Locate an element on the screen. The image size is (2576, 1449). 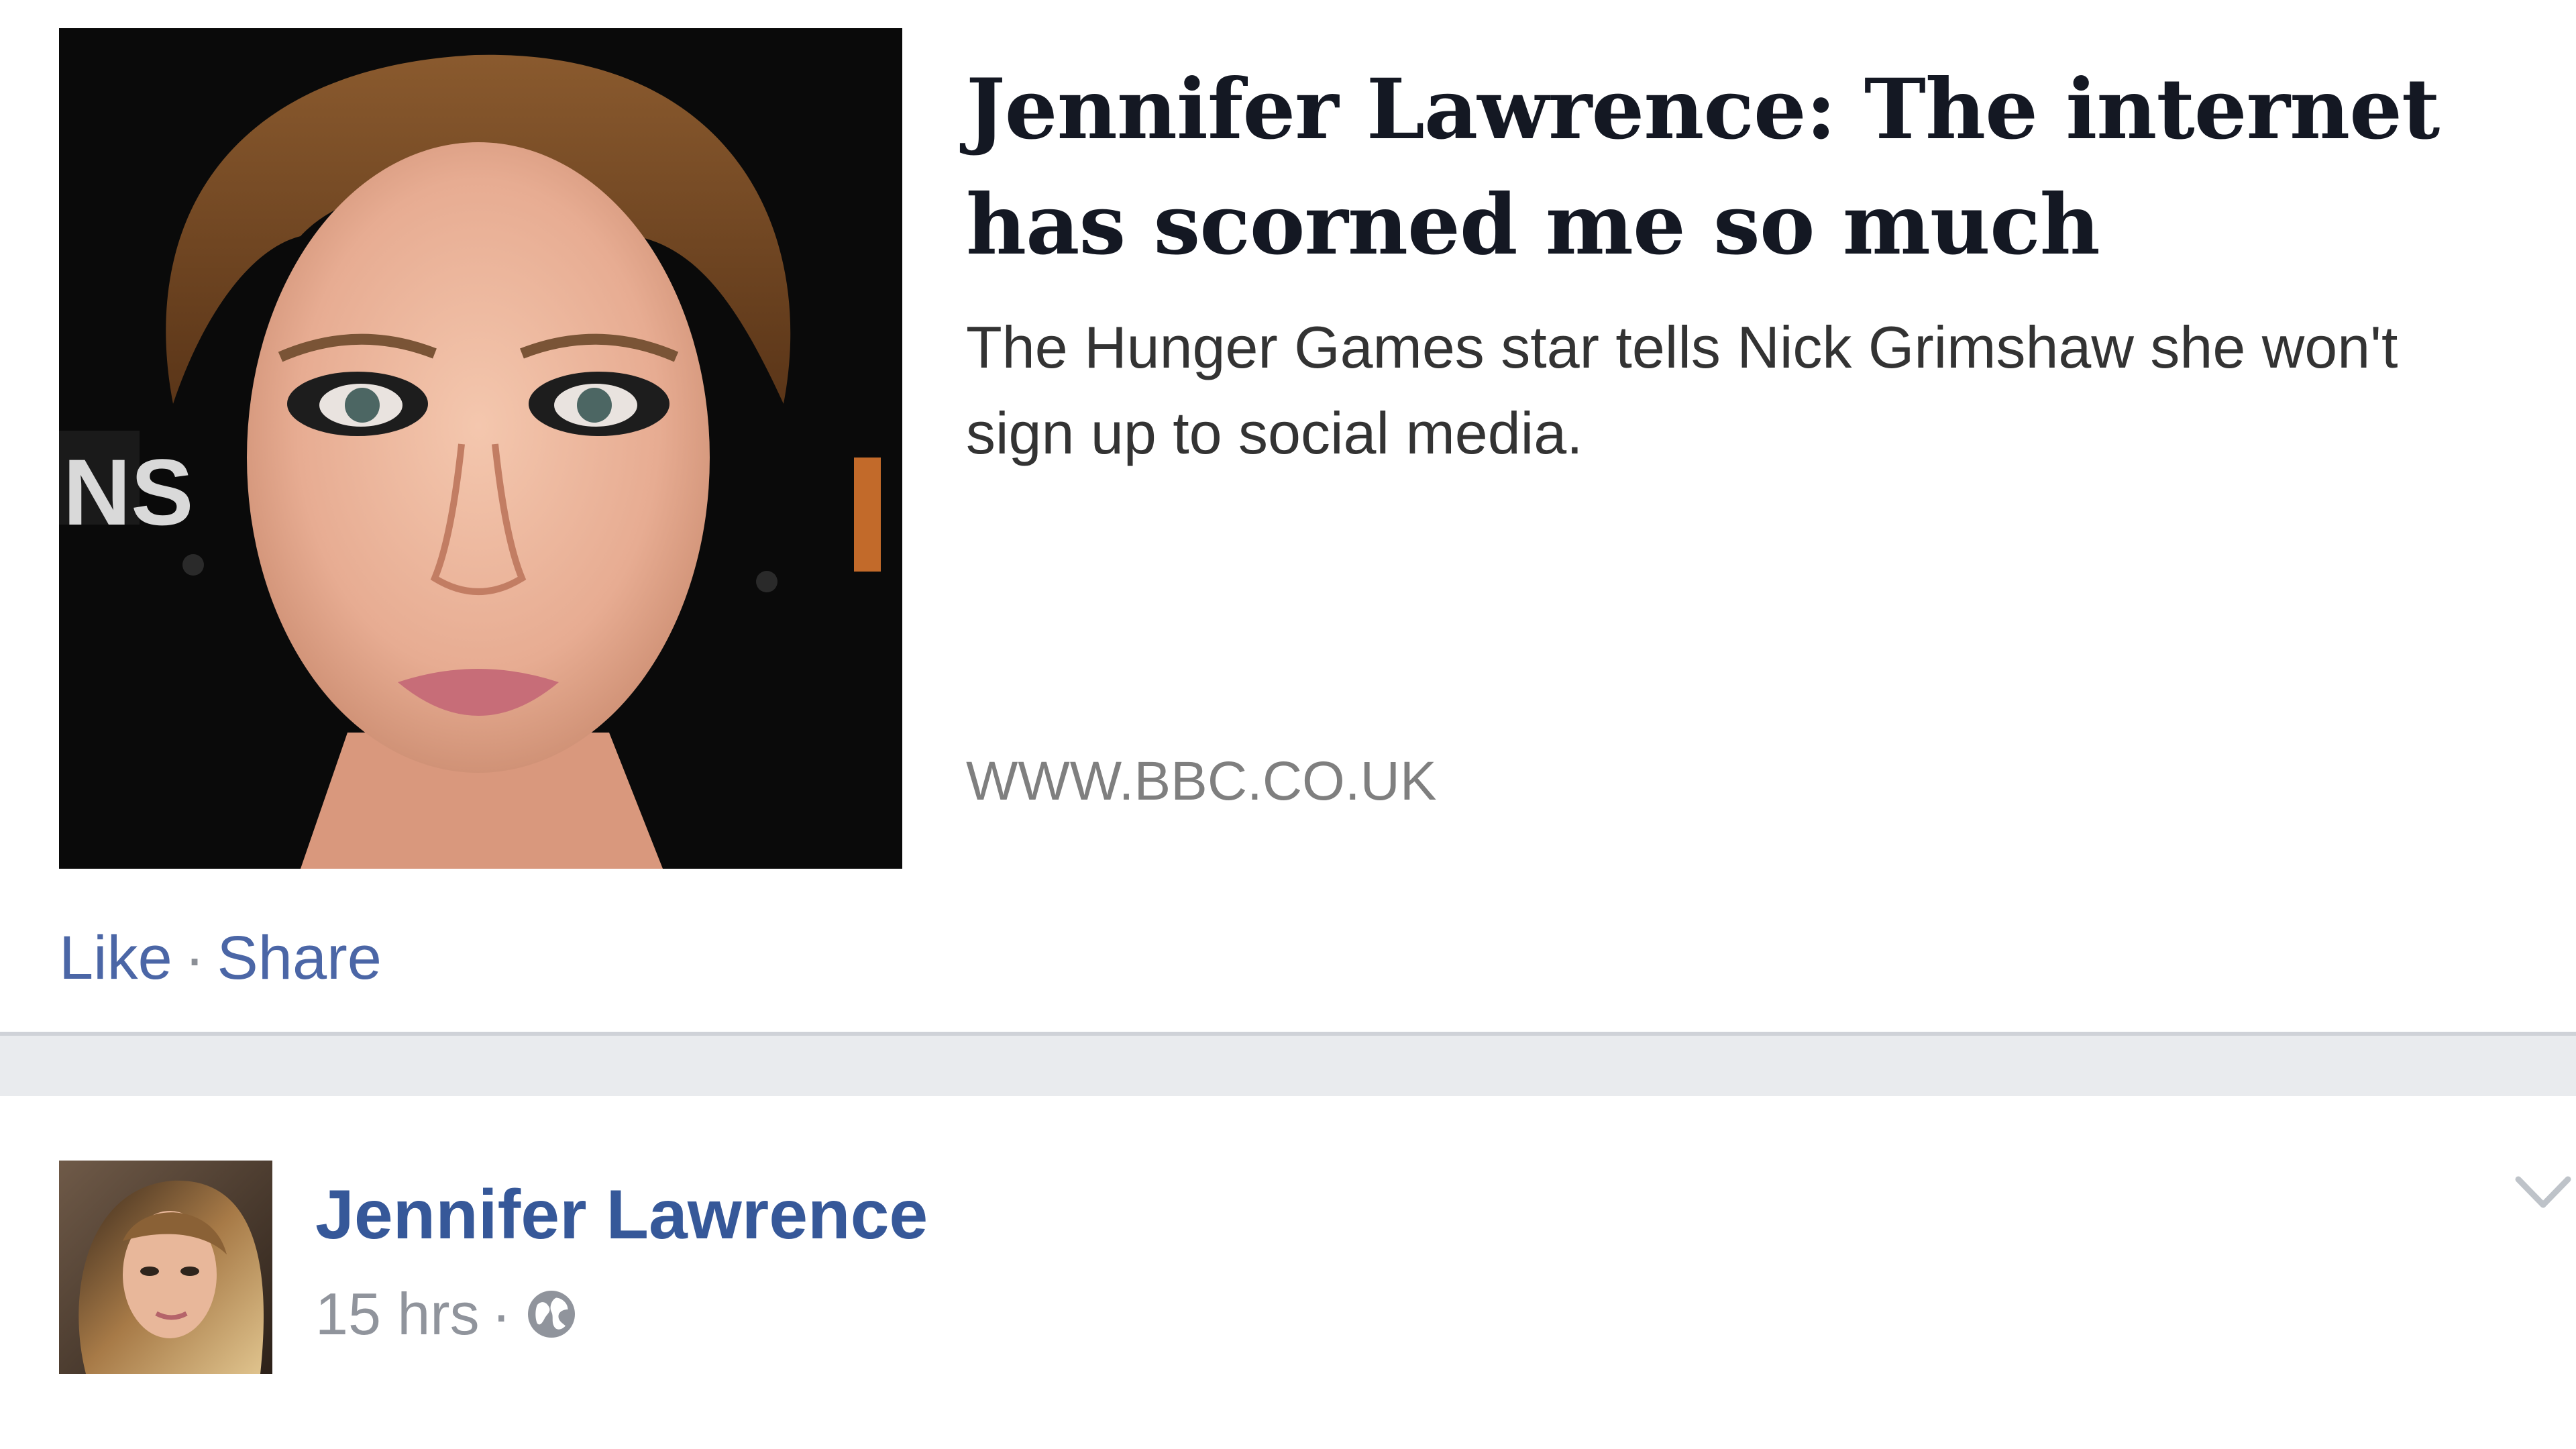
post-author-name: Jennifer Lawrence is located at coordinates (621, 1215).